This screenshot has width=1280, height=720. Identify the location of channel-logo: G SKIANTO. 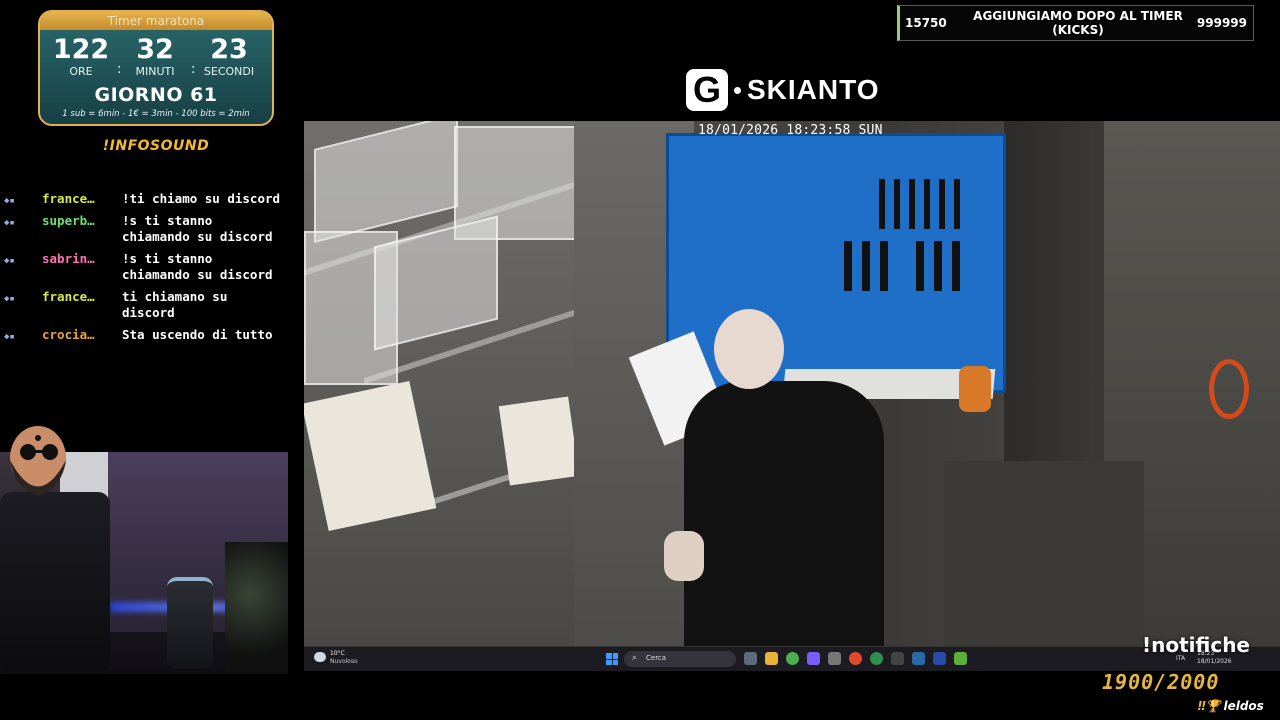
(783, 90).